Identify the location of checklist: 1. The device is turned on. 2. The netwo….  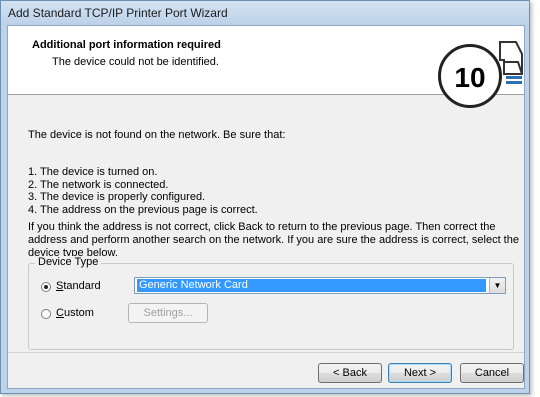
(143, 191).